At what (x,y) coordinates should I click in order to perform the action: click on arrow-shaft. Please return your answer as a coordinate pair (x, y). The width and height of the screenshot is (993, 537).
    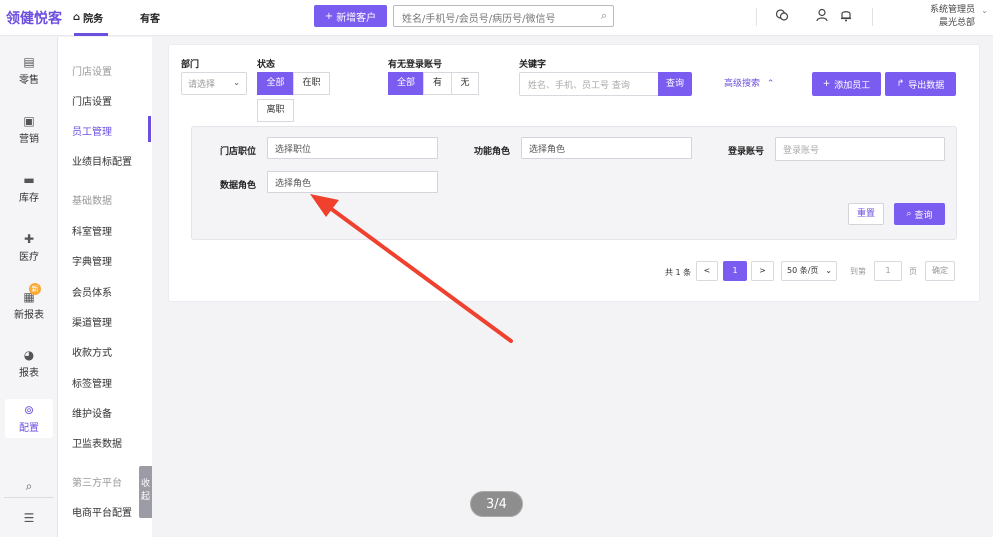
    Looking at the image, I should click on (418, 273).